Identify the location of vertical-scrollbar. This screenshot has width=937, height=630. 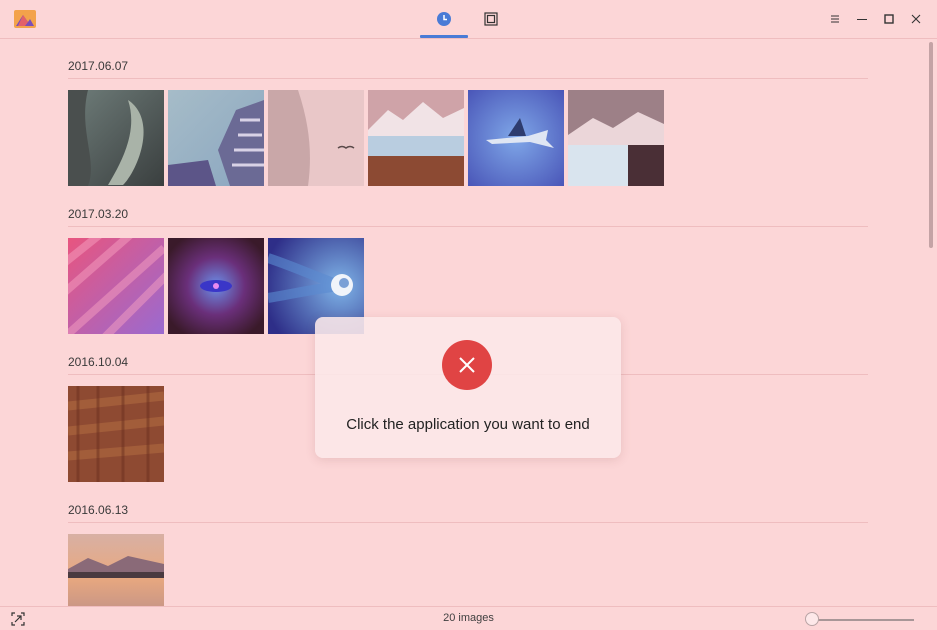
(931, 145).